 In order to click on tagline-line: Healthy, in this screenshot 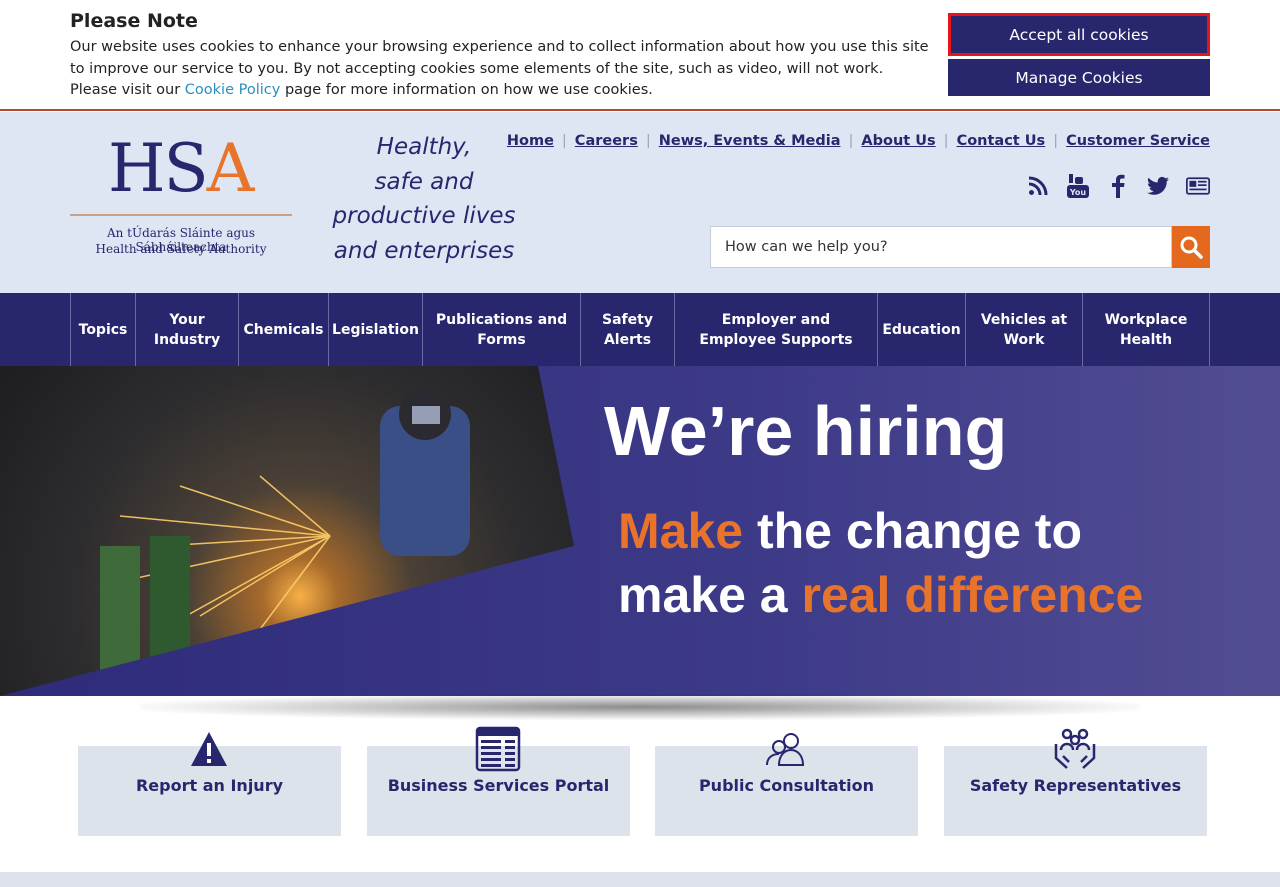, I will do `click(424, 147)`.